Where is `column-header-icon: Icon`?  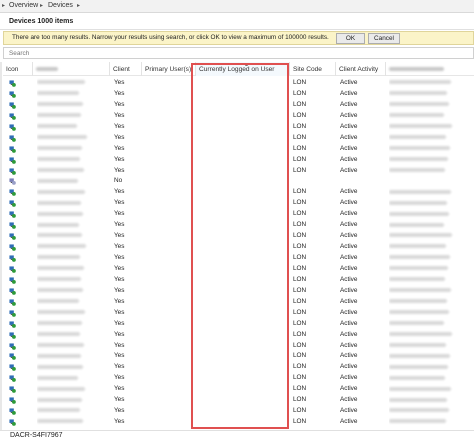 column-header-icon: Icon is located at coordinates (18, 69).